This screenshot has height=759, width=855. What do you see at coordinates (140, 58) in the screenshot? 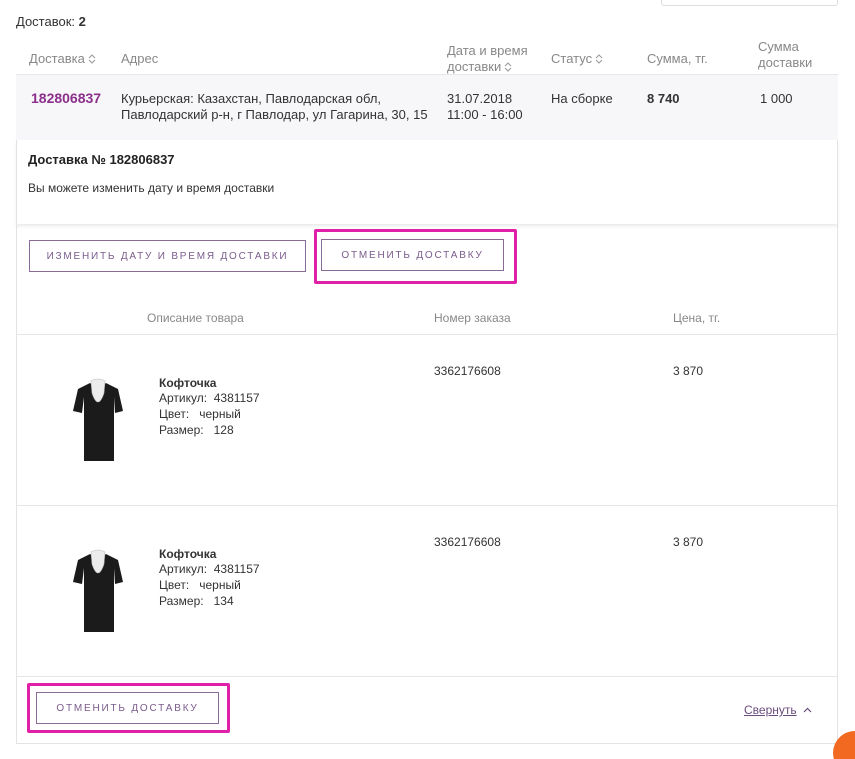
I see `column-header-address: Адрес` at bounding box center [140, 58].